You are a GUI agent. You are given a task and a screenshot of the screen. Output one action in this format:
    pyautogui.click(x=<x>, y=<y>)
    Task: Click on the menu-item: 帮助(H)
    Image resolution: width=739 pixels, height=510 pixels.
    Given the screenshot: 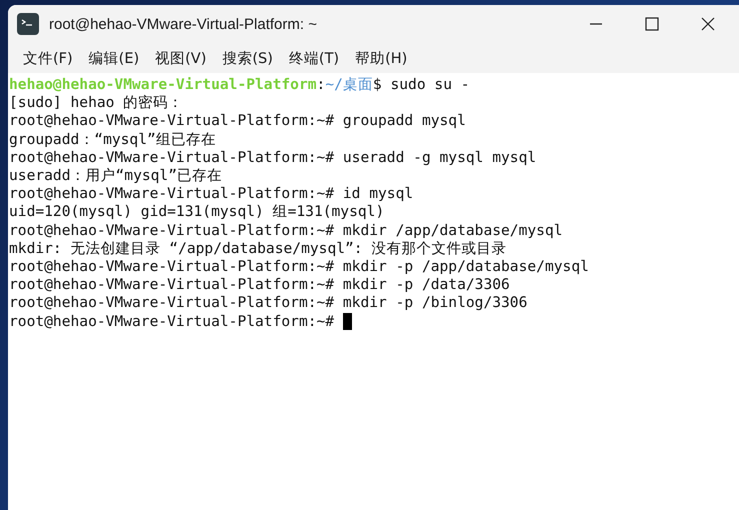 What is the action you would take?
    pyautogui.click(x=381, y=58)
    